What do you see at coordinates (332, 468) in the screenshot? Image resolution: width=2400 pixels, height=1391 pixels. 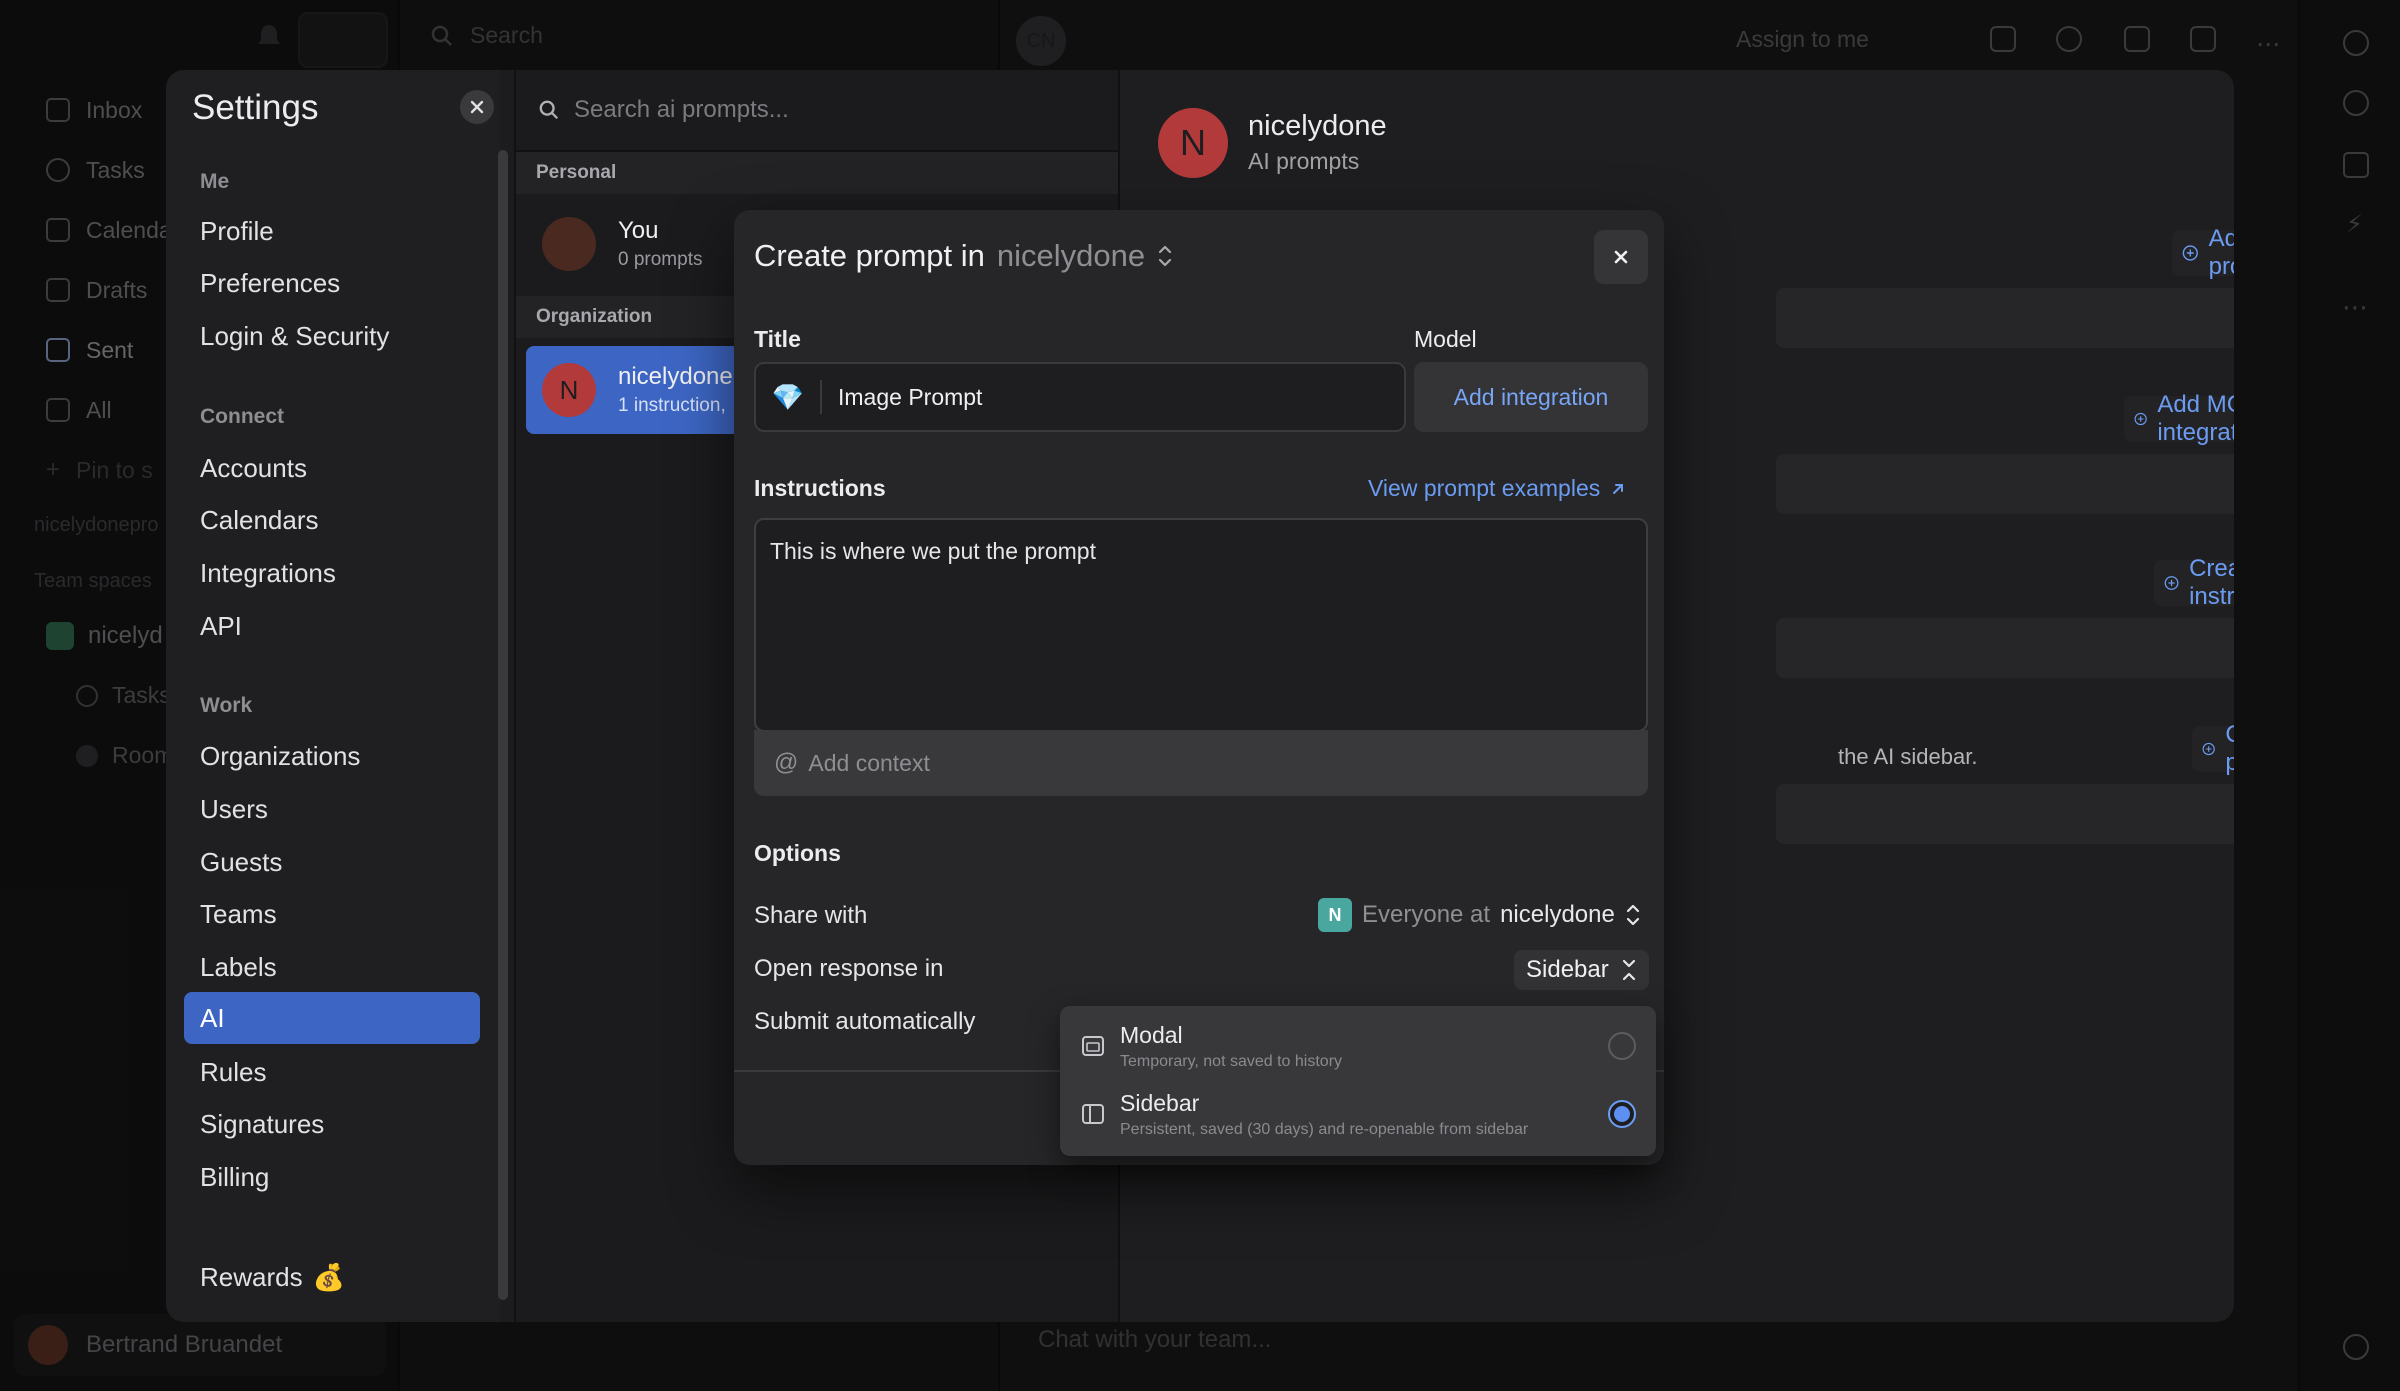 I see `settings-item-accounts: Accounts` at bounding box center [332, 468].